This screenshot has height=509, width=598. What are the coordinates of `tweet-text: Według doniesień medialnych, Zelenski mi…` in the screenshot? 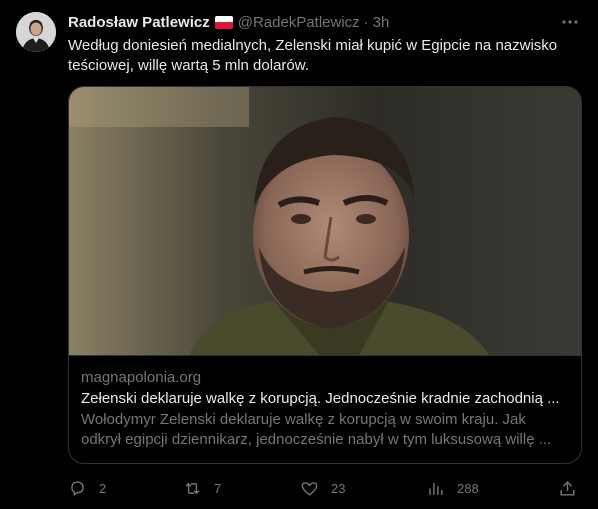 It's located at (323, 56).